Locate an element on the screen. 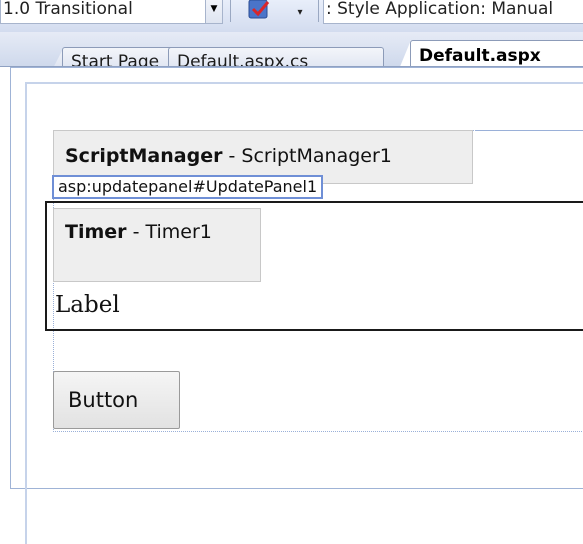 This screenshot has height=544, width=583. document-tab-strip: Start Page Default.aspx.cs Default.aspx is located at coordinates (291, 49).